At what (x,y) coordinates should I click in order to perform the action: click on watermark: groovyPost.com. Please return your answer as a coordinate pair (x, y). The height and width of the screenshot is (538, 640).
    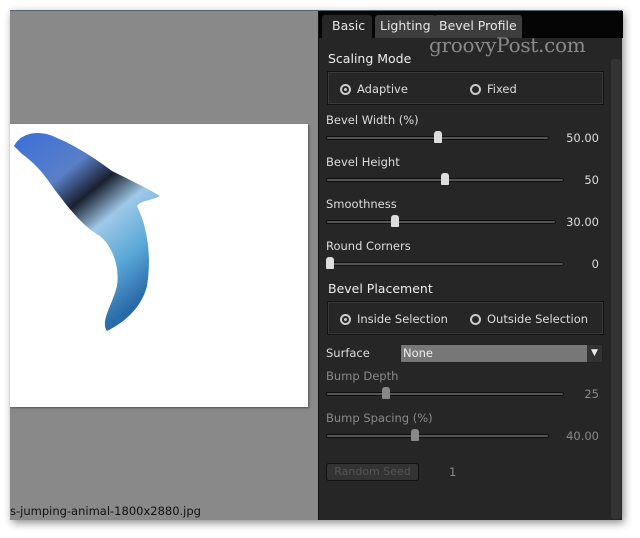
    Looking at the image, I should click on (507, 45).